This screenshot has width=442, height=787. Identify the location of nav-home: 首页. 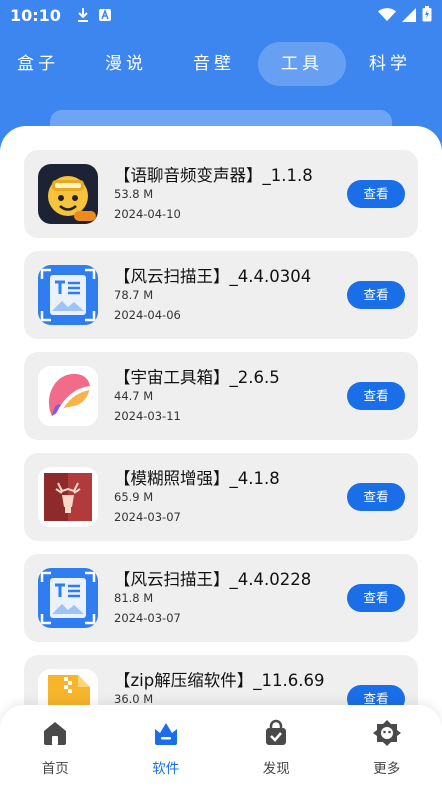
(55, 746).